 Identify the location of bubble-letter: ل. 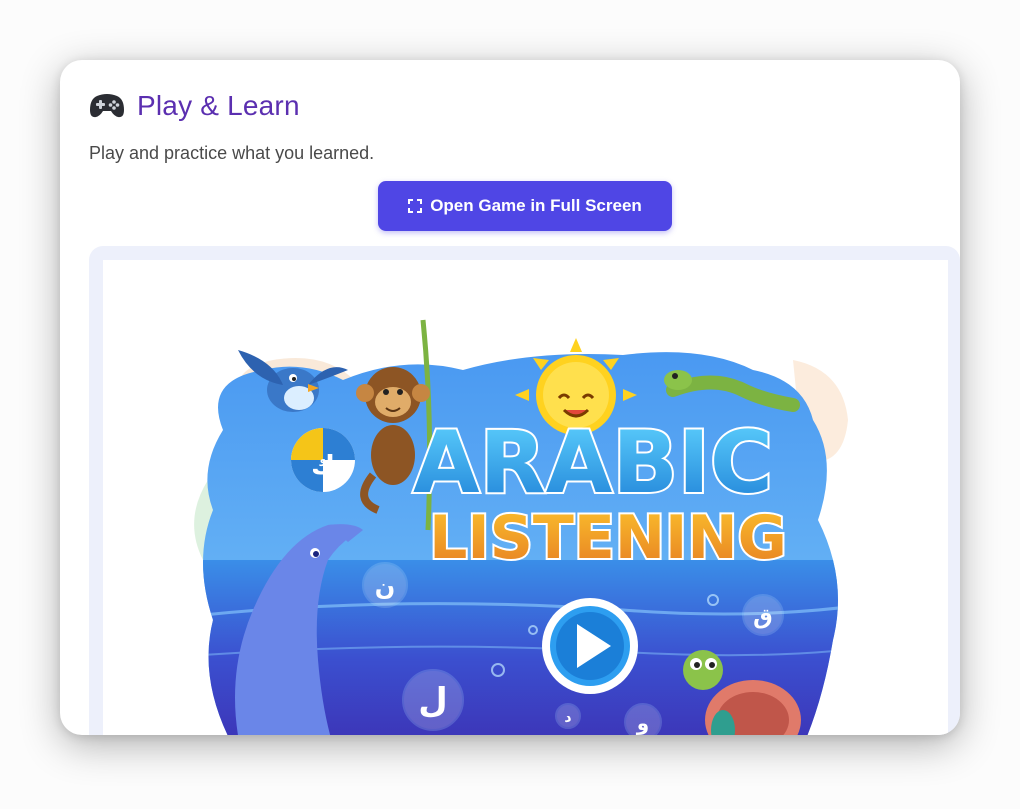
(433, 701).